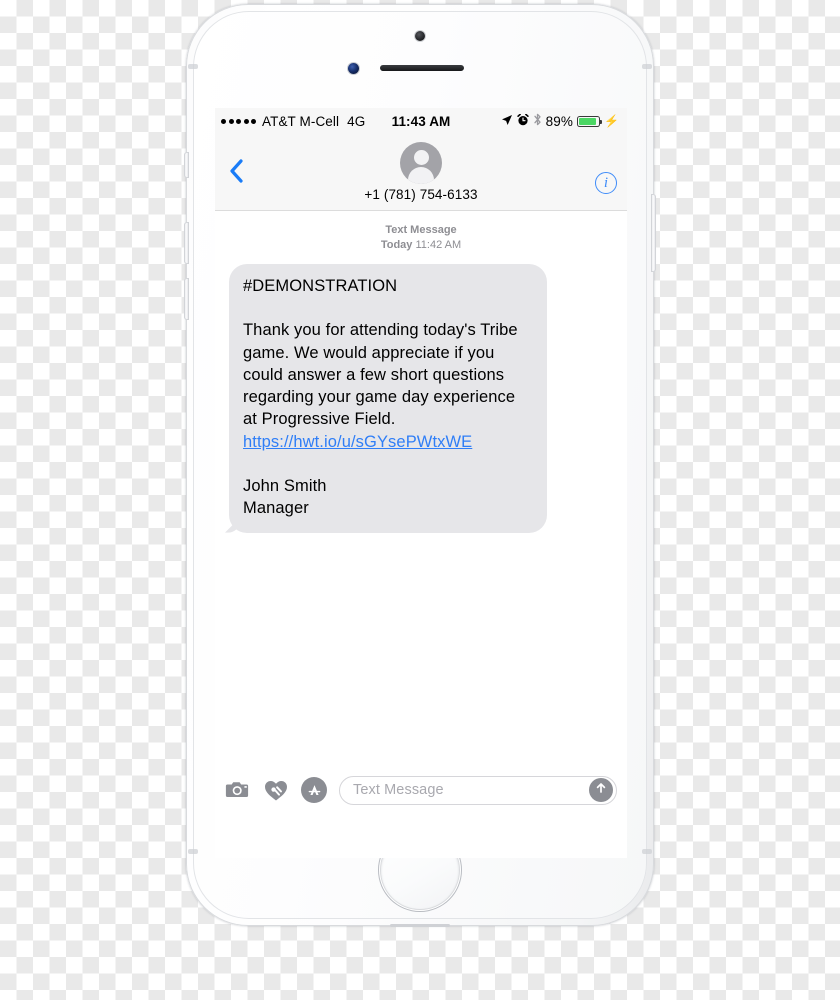 This screenshot has height=1000, width=840. I want to click on contact-phone-number: +1 (781) 754-6133, so click(421, 194).